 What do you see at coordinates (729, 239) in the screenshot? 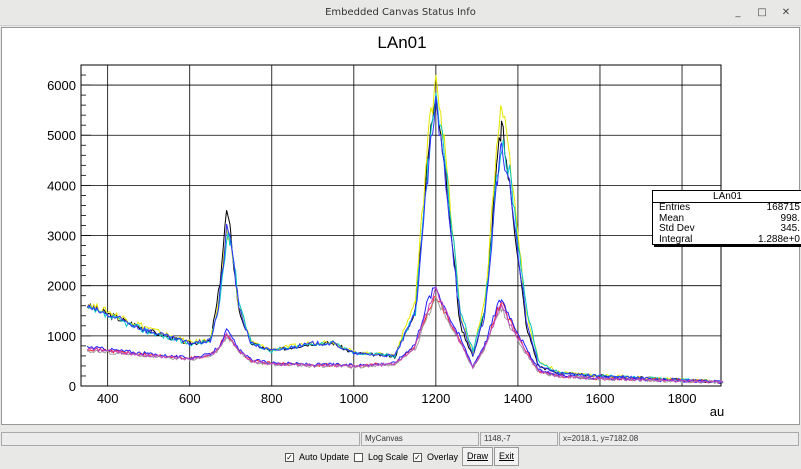
I see `stats-row: Integral 1.288e+0` at bounding box center [729, 239].